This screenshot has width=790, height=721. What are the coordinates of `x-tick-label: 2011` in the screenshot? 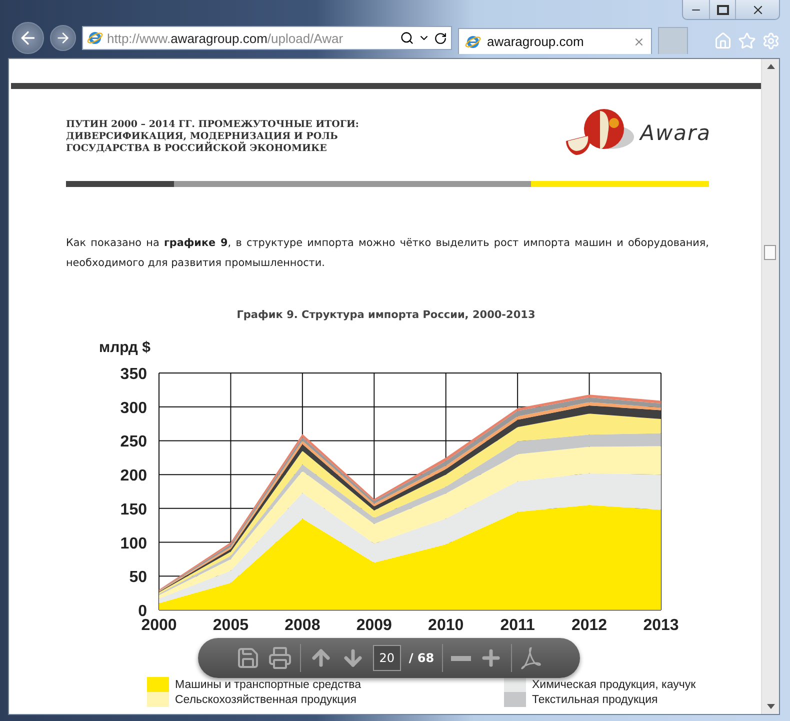 It's located at (517, 625).